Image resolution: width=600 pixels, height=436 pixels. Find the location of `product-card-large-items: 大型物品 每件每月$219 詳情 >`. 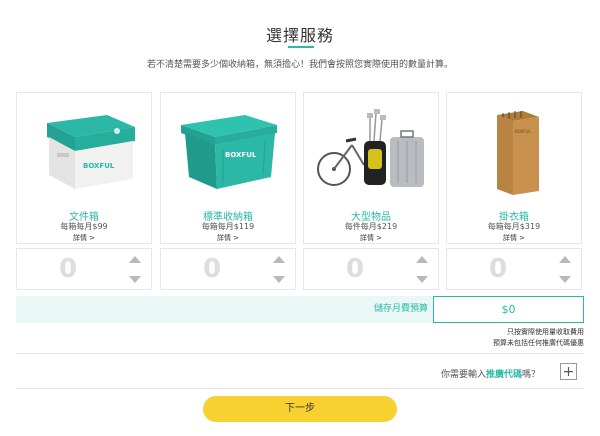

product-card-large-items: 大型物品 每件每月$219 詳情 > is located at coordinates (371, 168).